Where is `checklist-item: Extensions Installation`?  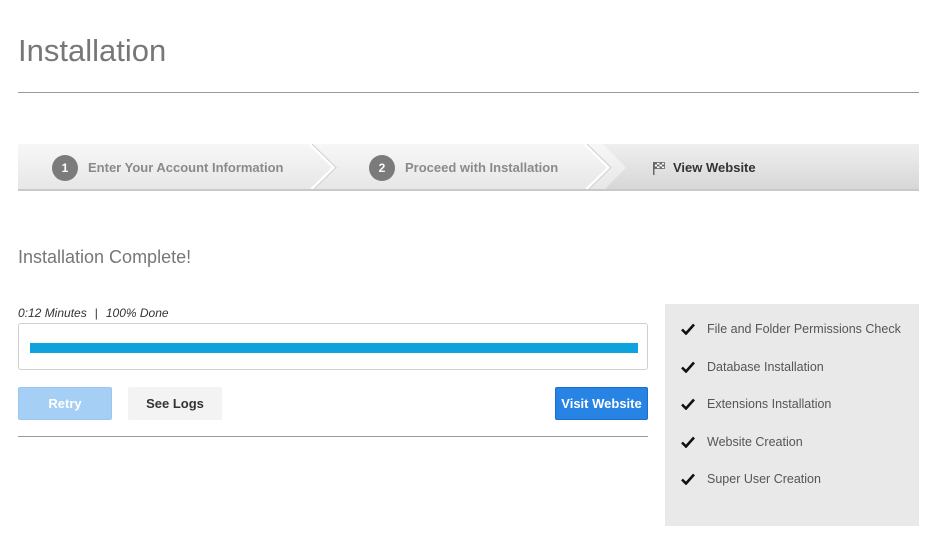 checklist-item: Extensions Installation is located at coordinates (756, 404).